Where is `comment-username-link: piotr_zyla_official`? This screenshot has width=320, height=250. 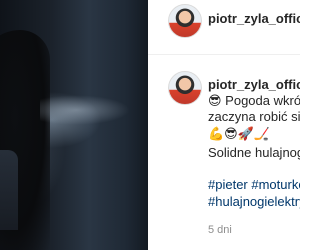 comment-username-link: piotr_zyla_official is located at coordinates (254, 84).